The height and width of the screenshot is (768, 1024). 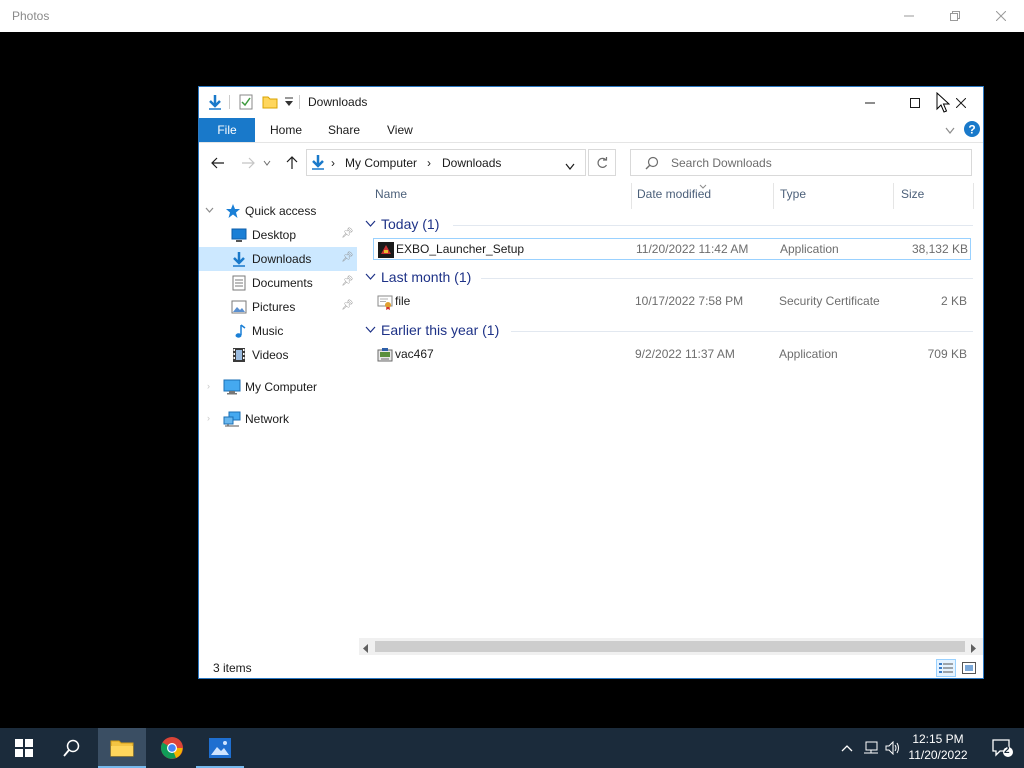 What do you see at coordinates (227, 130) in the screenshot?
I see `tab-file: File` at bounding box center [227, 130].